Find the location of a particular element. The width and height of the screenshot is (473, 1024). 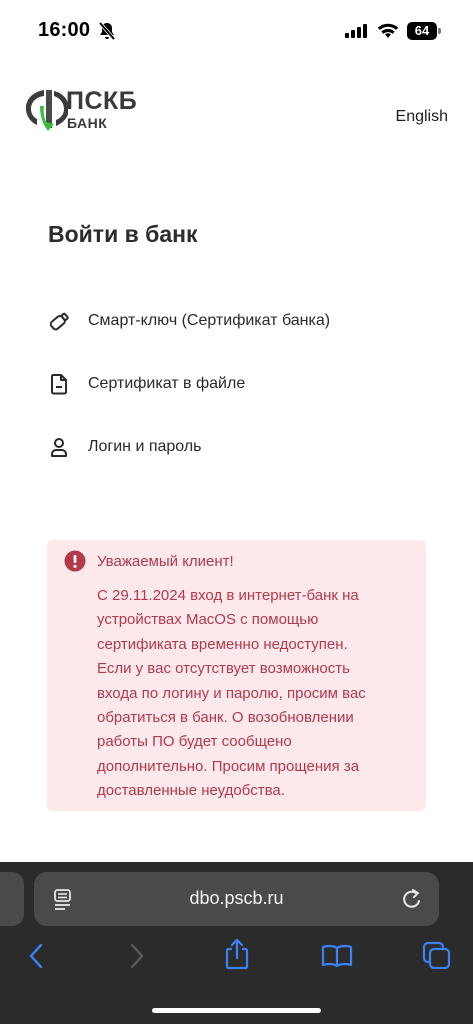

bell-muted-icon is located at coordinates (107, 33).